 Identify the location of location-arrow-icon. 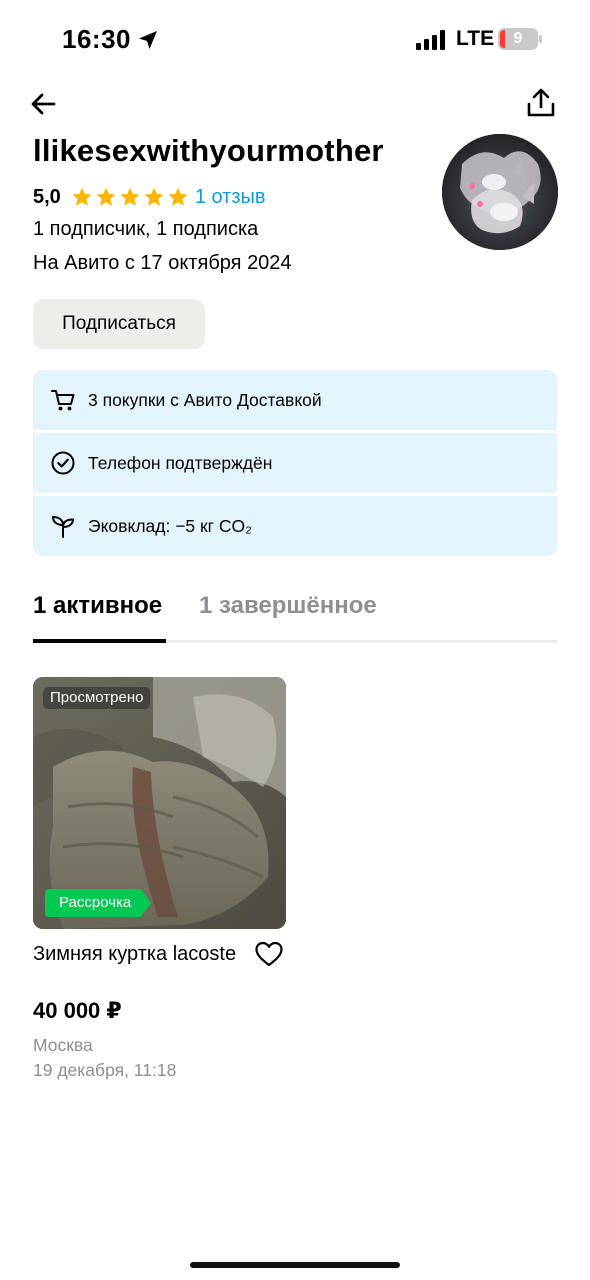
(148, 40).